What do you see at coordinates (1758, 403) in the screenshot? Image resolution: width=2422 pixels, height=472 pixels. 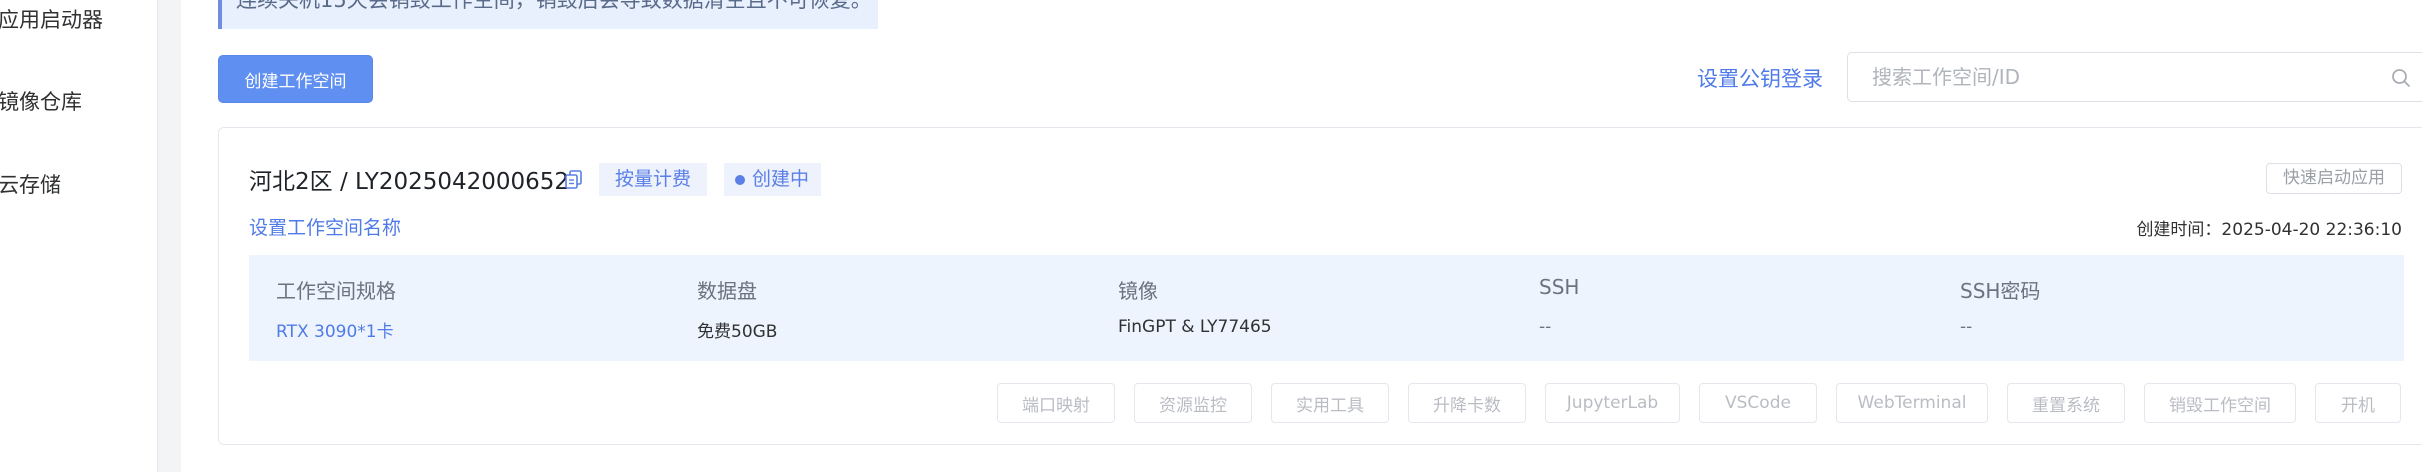 I see `vscode-button: VSCode` at bounding box center [1758, 403].